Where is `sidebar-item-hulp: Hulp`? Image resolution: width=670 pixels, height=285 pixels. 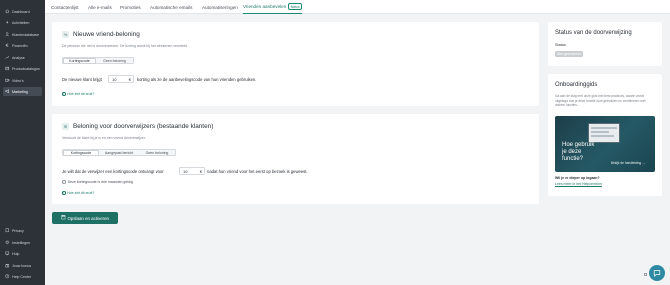
sidebar-item-hulp: Hulp is located at coordinates (22, 253).